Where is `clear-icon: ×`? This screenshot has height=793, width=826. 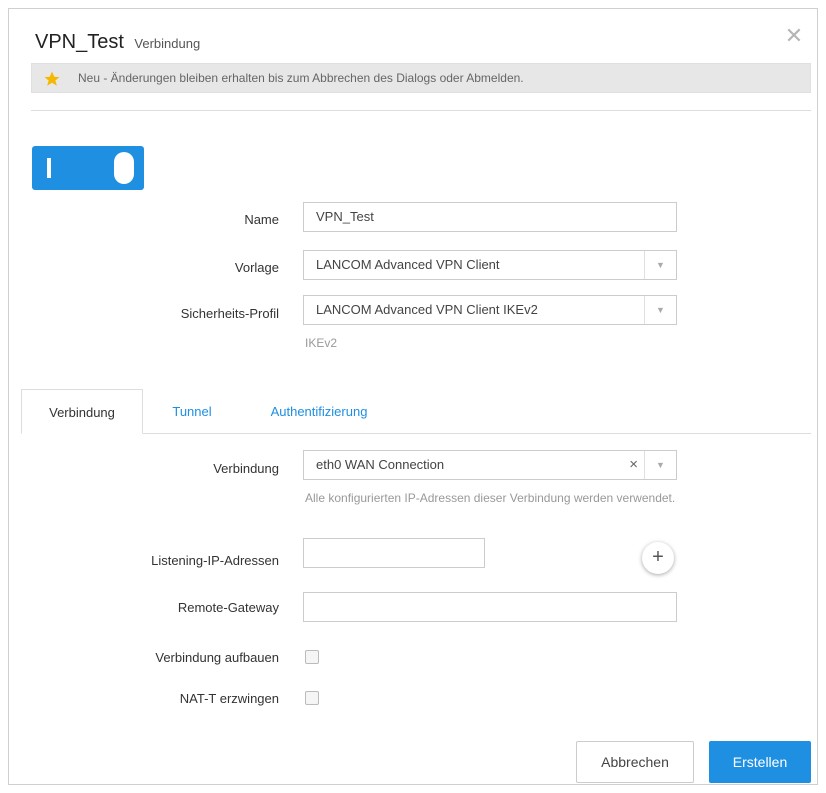
clear-icon: × is located at coordinates (633, 465).